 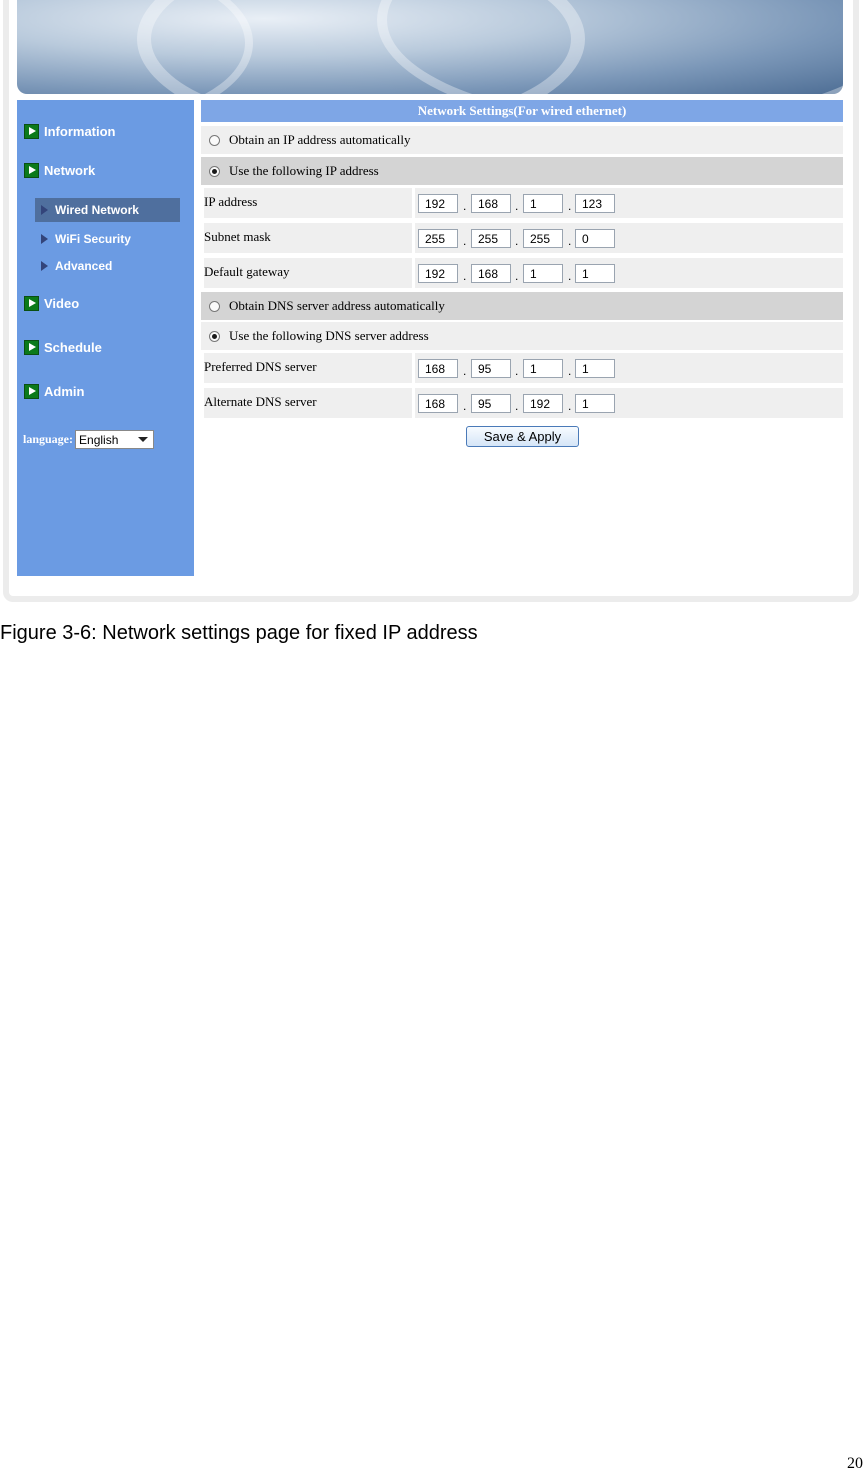 I want to click on default-gateway-row: Default gateway 192 . 168 . 1 . 1, so click(x=522, y=273).